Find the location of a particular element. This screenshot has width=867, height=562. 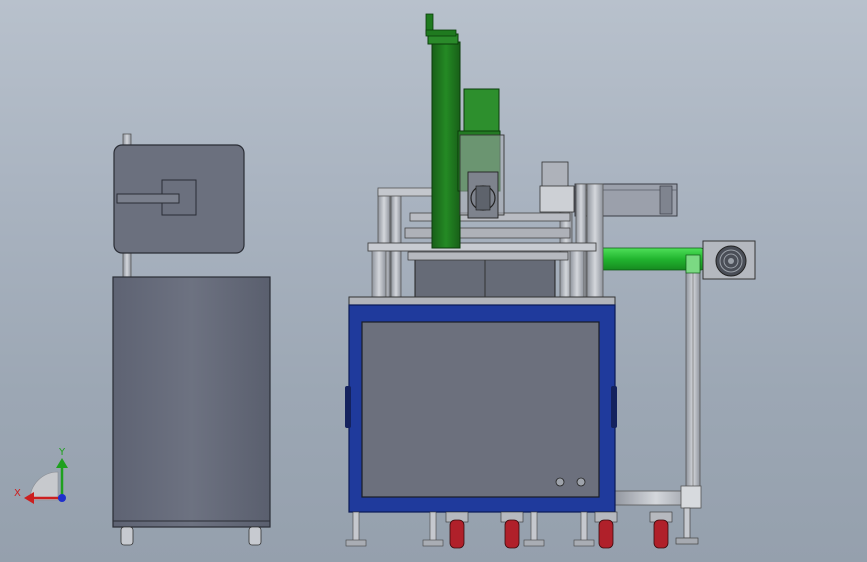

conveyor-foot is located at coordinates (687, 523).